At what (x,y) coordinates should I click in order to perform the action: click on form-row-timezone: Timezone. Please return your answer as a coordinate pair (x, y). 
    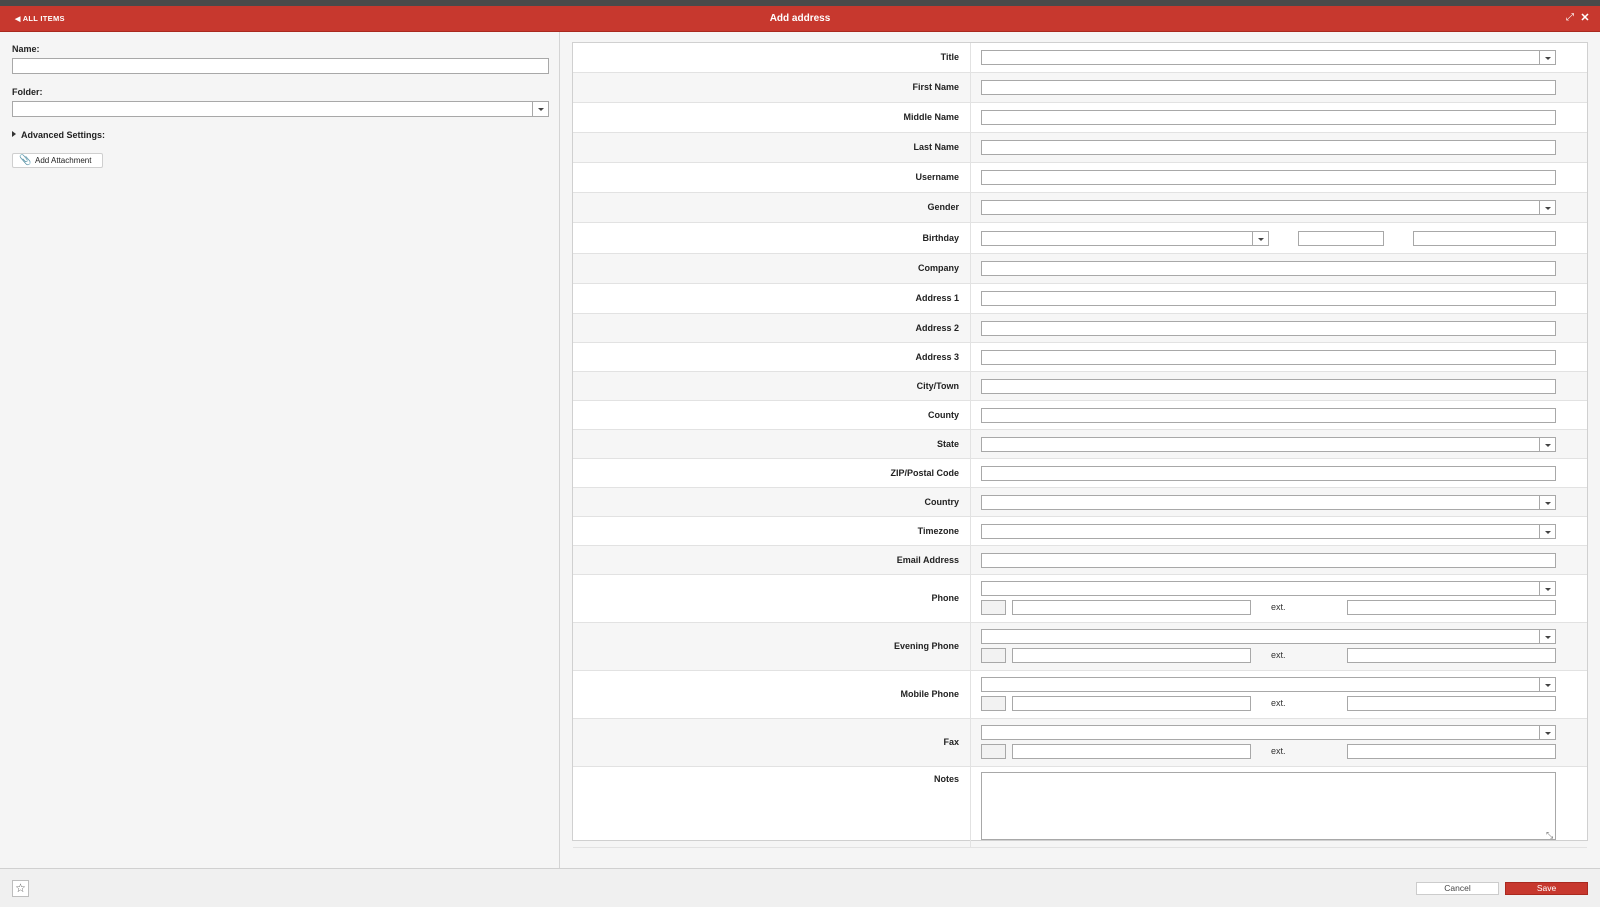
    Looking at the image, I should click on (1080, 531).